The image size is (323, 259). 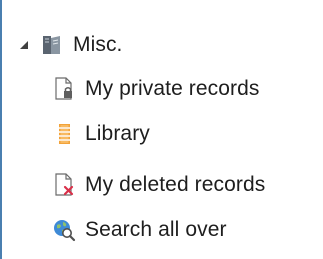 I want to click on tree-item-my-private-records: My private records, so click(x=156, y=89).